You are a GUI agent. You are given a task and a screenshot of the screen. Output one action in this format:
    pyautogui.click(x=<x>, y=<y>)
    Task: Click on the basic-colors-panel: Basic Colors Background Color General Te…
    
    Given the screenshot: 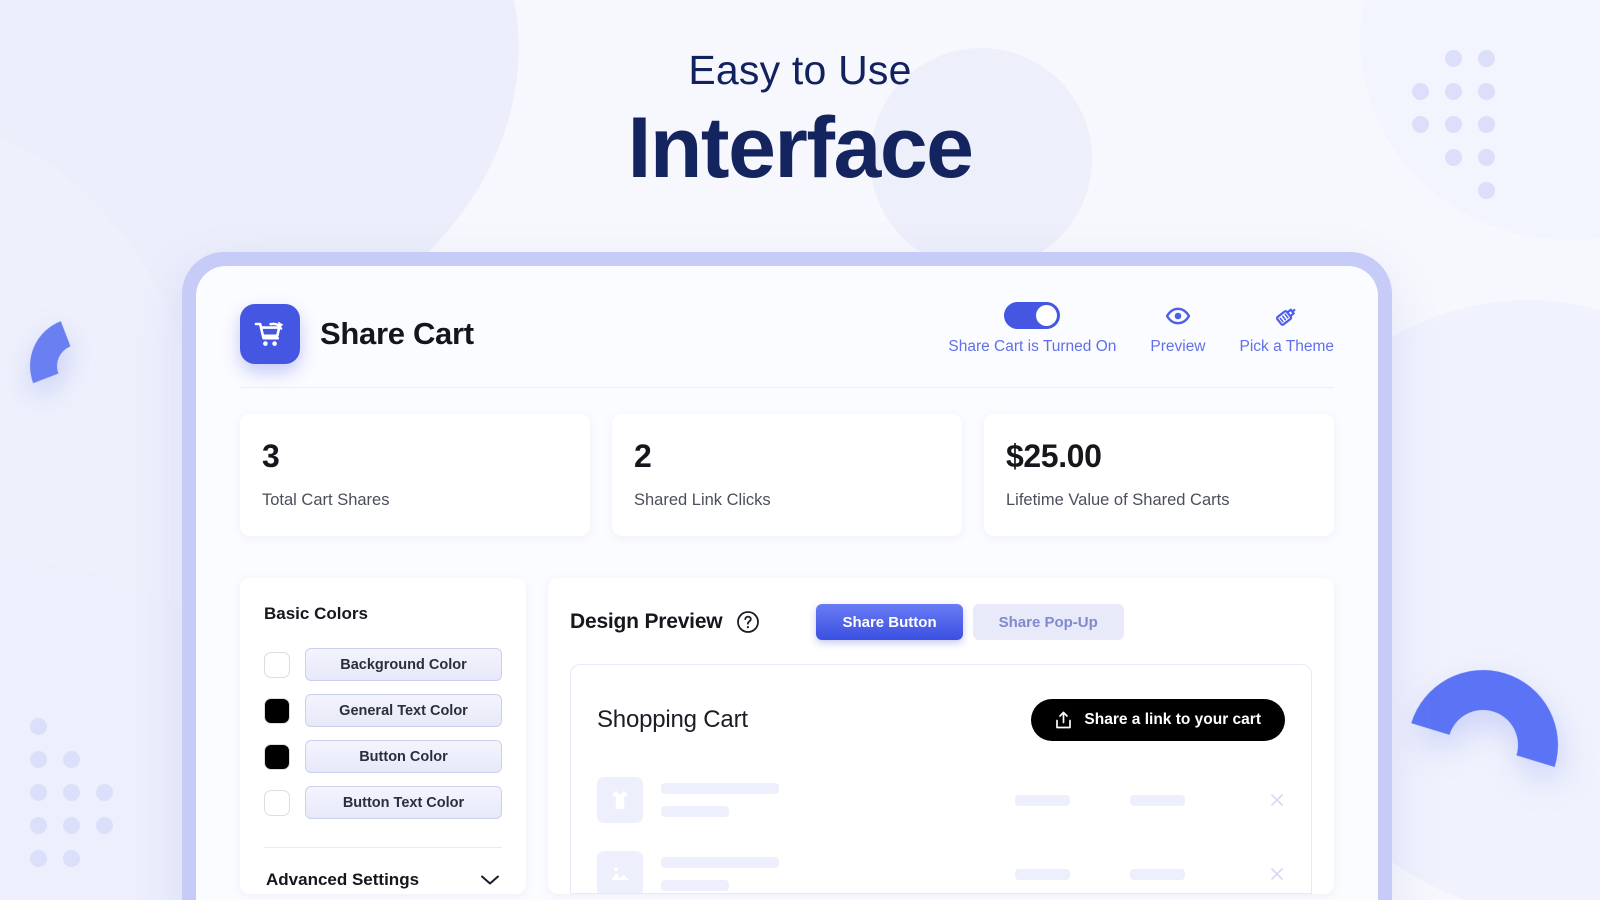 What is the action you would take?
    pyautogui.click(x=383, y=736)
    